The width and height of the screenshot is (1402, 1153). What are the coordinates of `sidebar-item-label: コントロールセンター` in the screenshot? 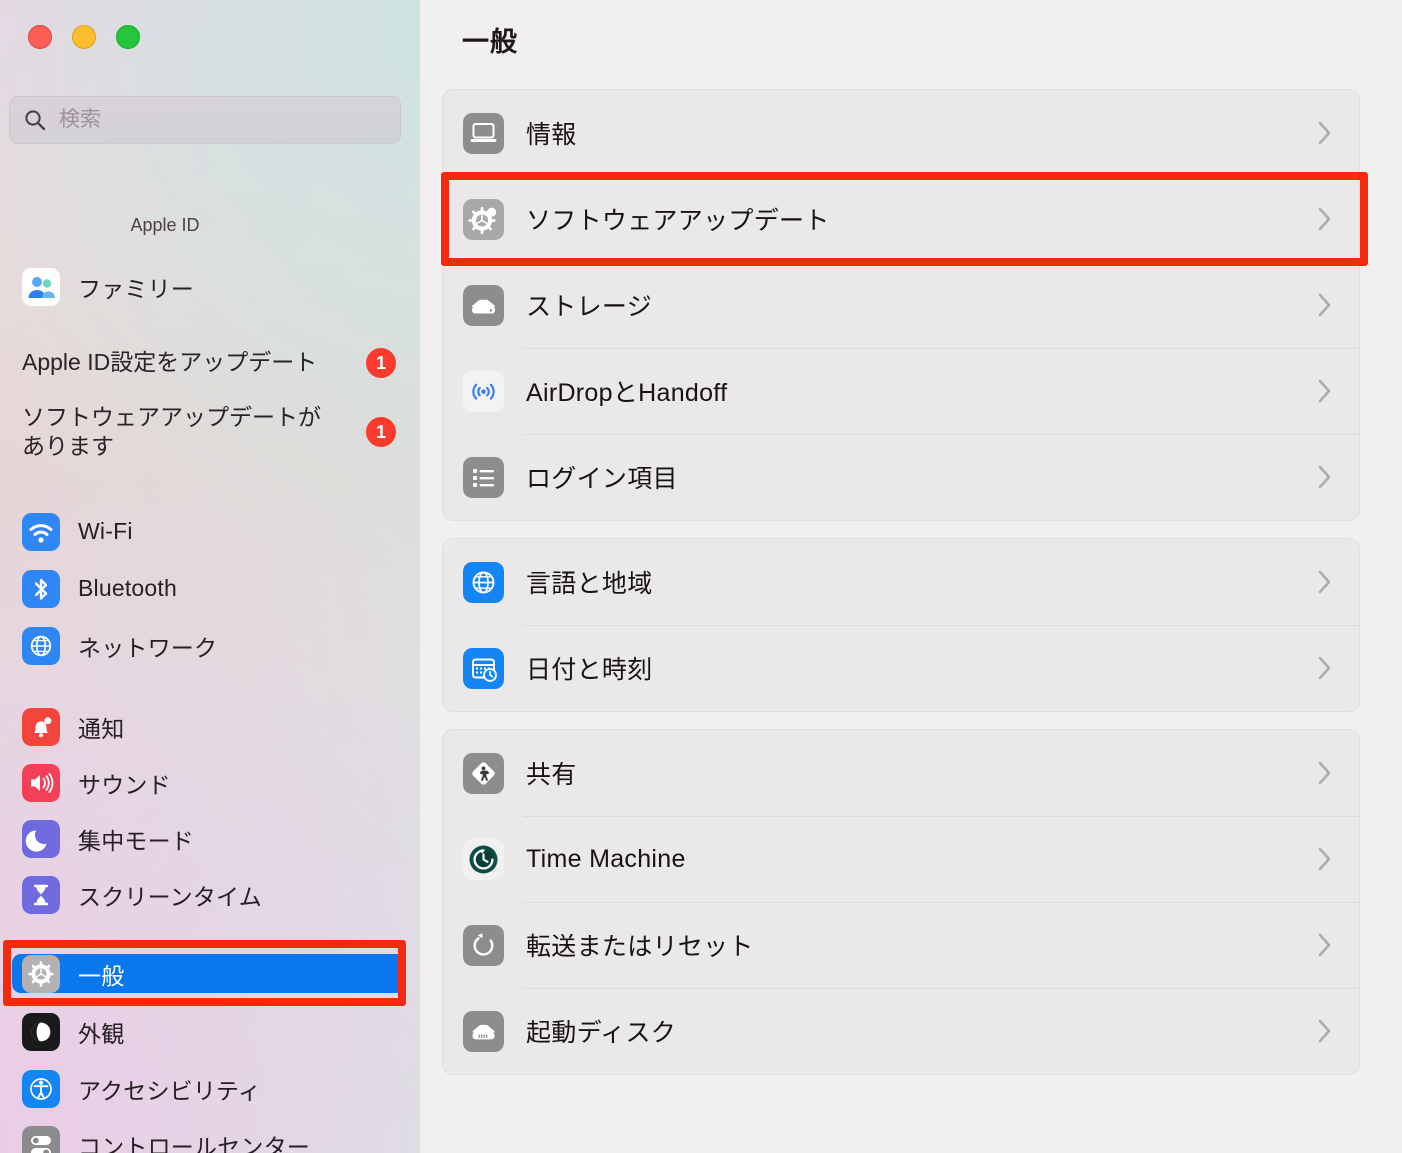 It's located at (194, 1143).